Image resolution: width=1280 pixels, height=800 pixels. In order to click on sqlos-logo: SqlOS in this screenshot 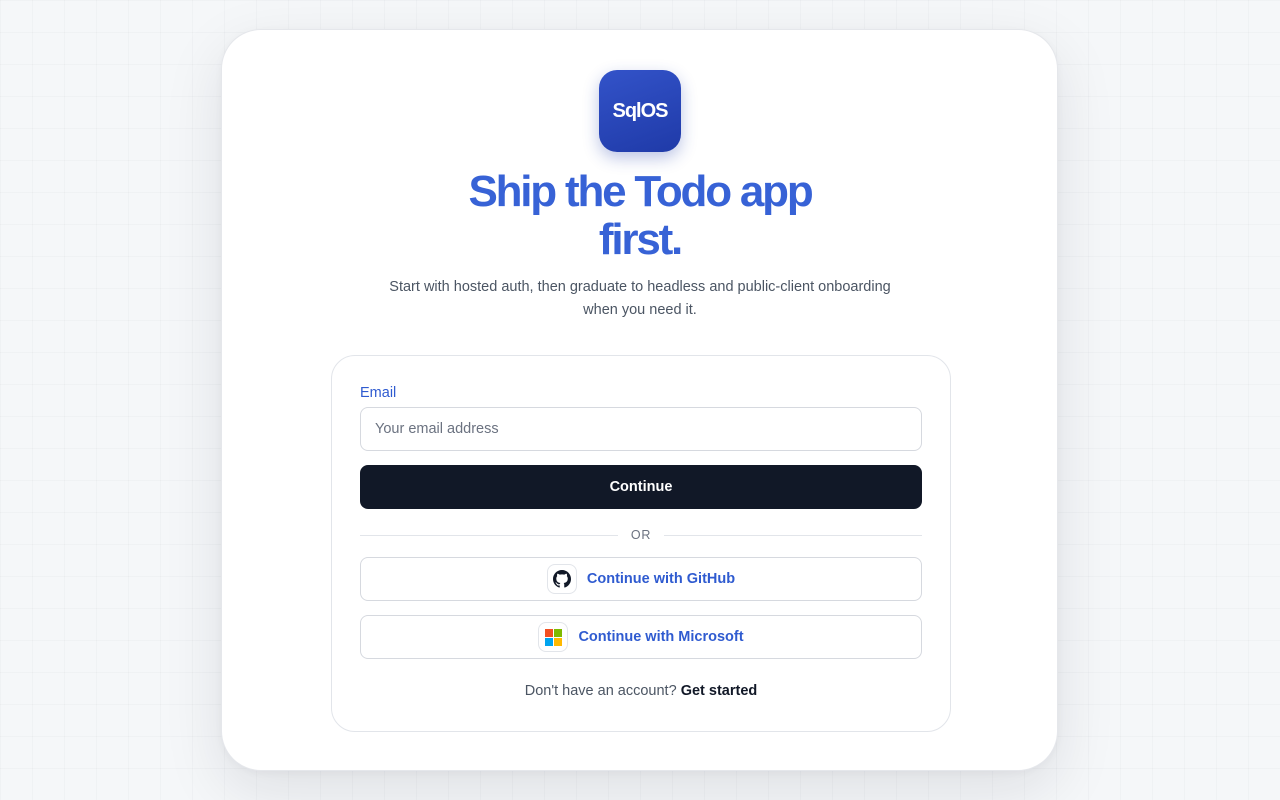, I will do `click(640, 111)`.